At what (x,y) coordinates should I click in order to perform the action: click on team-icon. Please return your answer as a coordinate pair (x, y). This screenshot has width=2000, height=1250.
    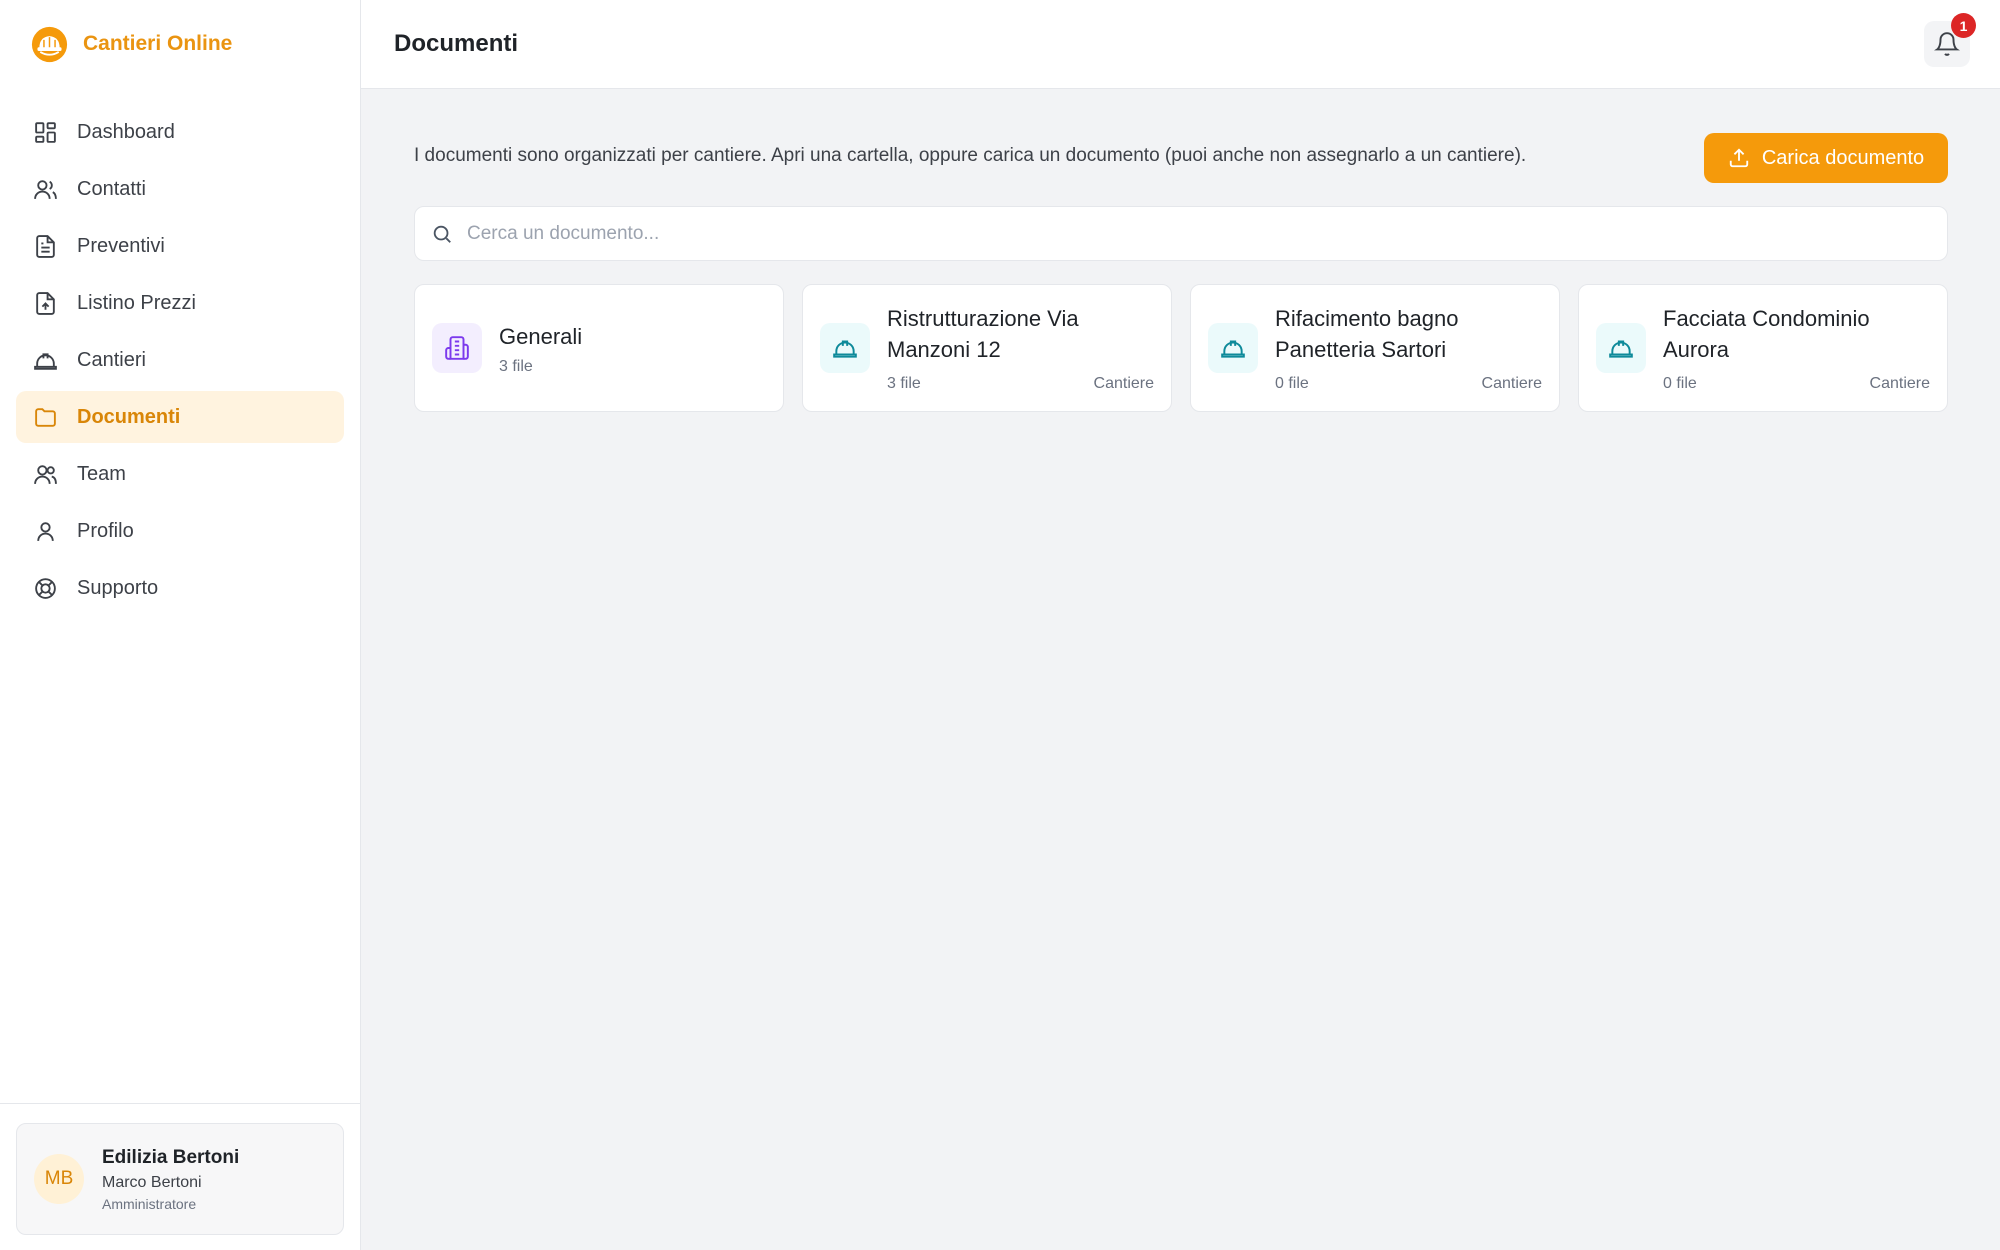
    Looking at the image, I should click on (45, 474).